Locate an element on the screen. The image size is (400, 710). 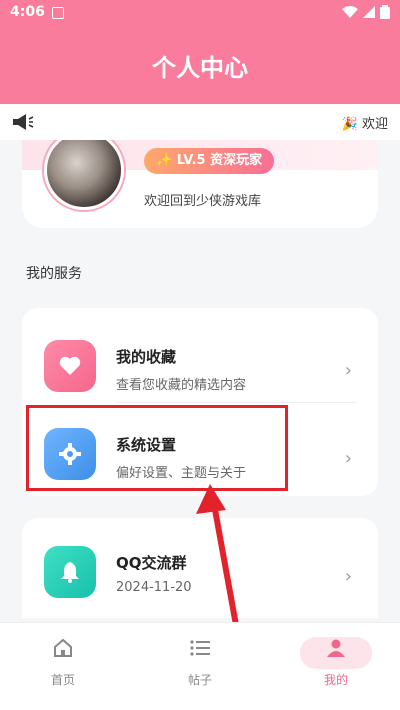
qq-group-title: QQ交流群 is located at coordinates (151, 563).